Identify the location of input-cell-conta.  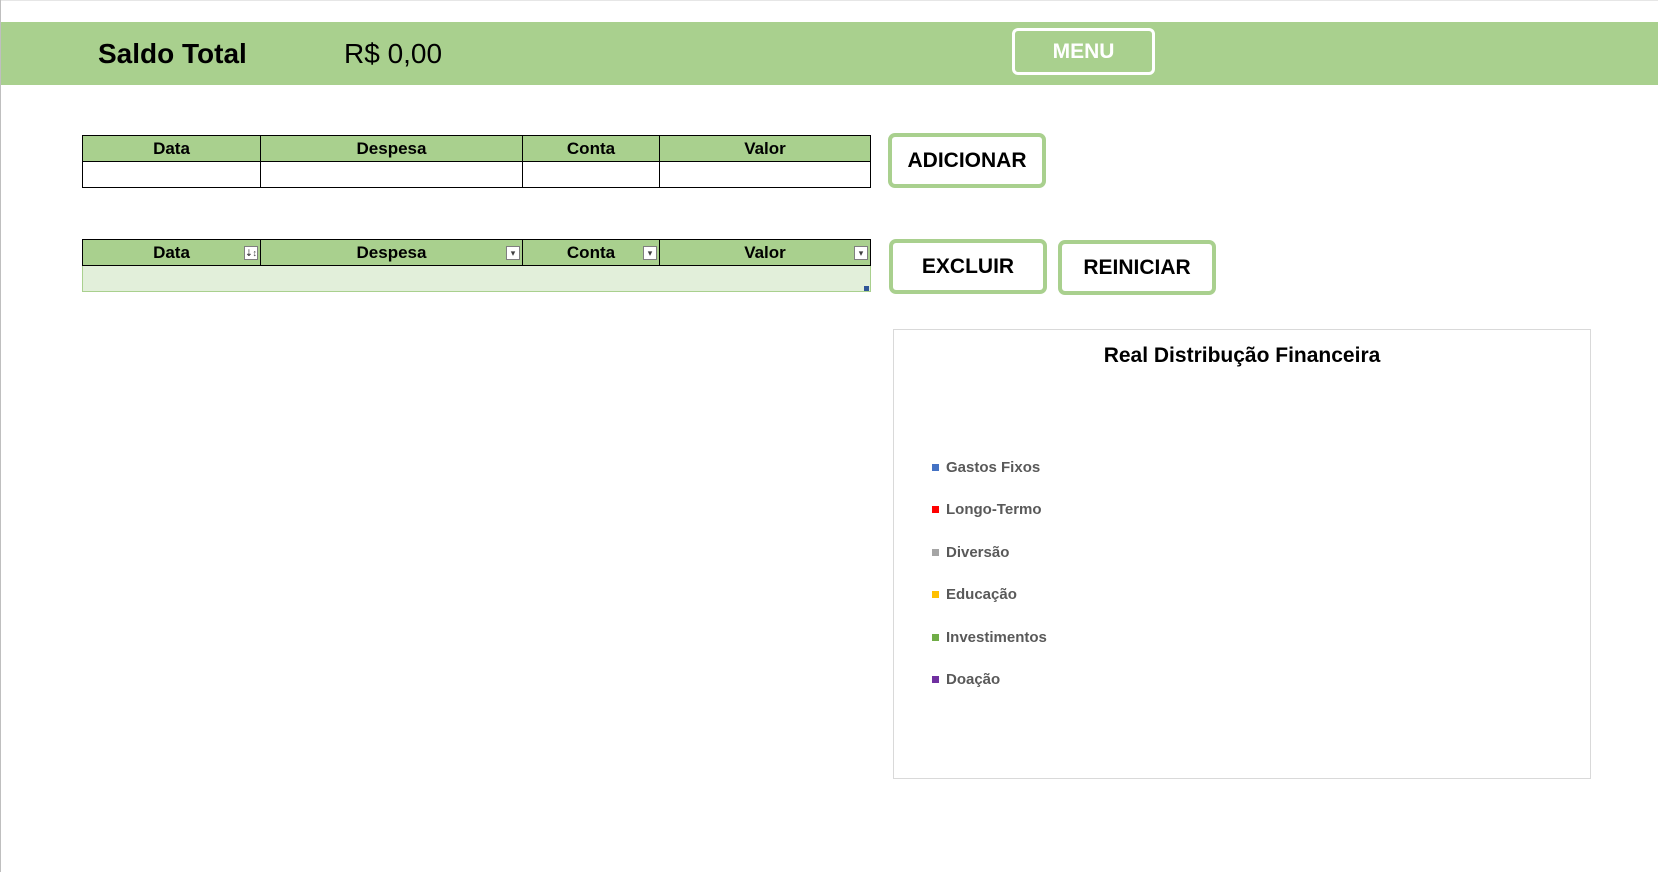
(591, 174).